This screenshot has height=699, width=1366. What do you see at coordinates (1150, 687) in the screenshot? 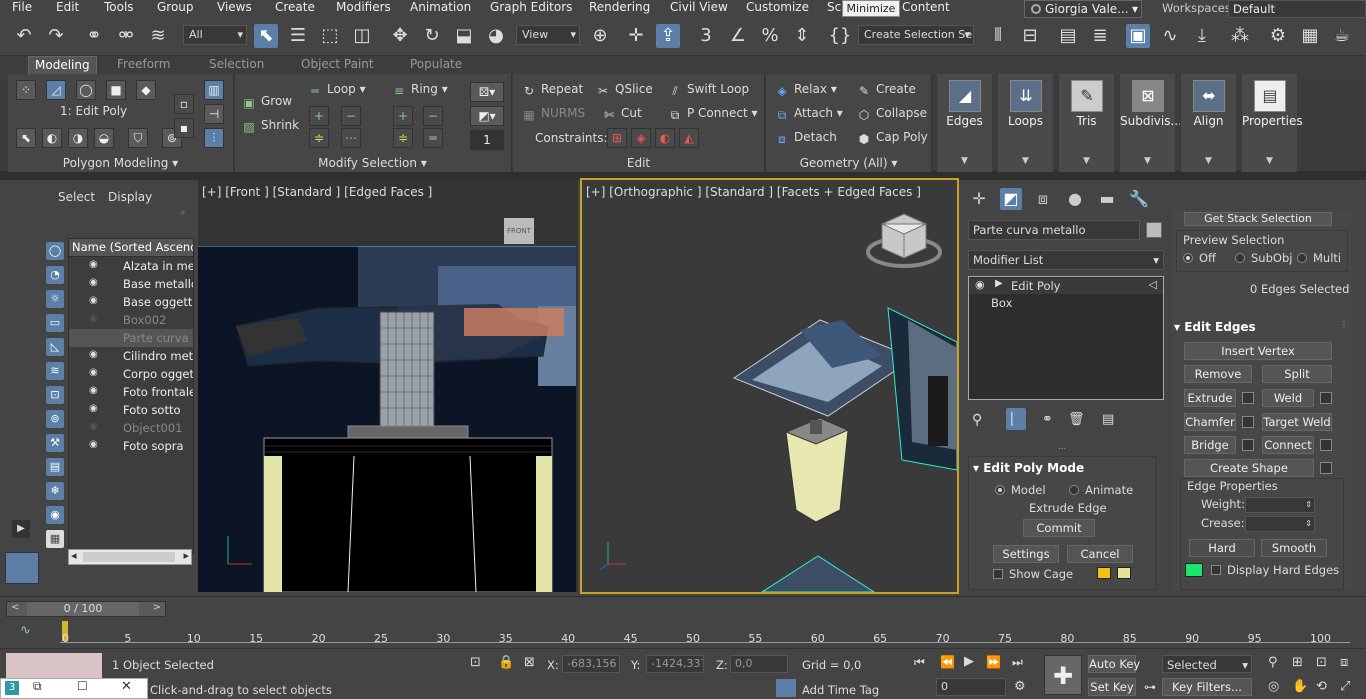
I see `key-filter-icon: ⊶` at bounding box center [1150, 687].